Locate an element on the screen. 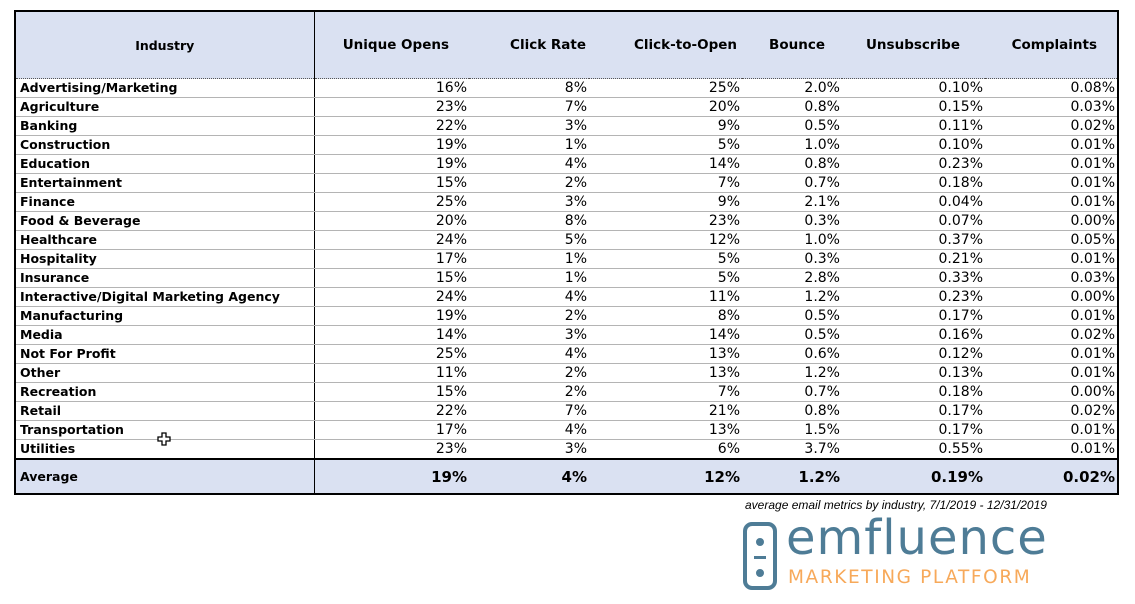 The height and width of the screenshot is (604, 1135). industry-cell: Education is located at coordinates (165, 164).